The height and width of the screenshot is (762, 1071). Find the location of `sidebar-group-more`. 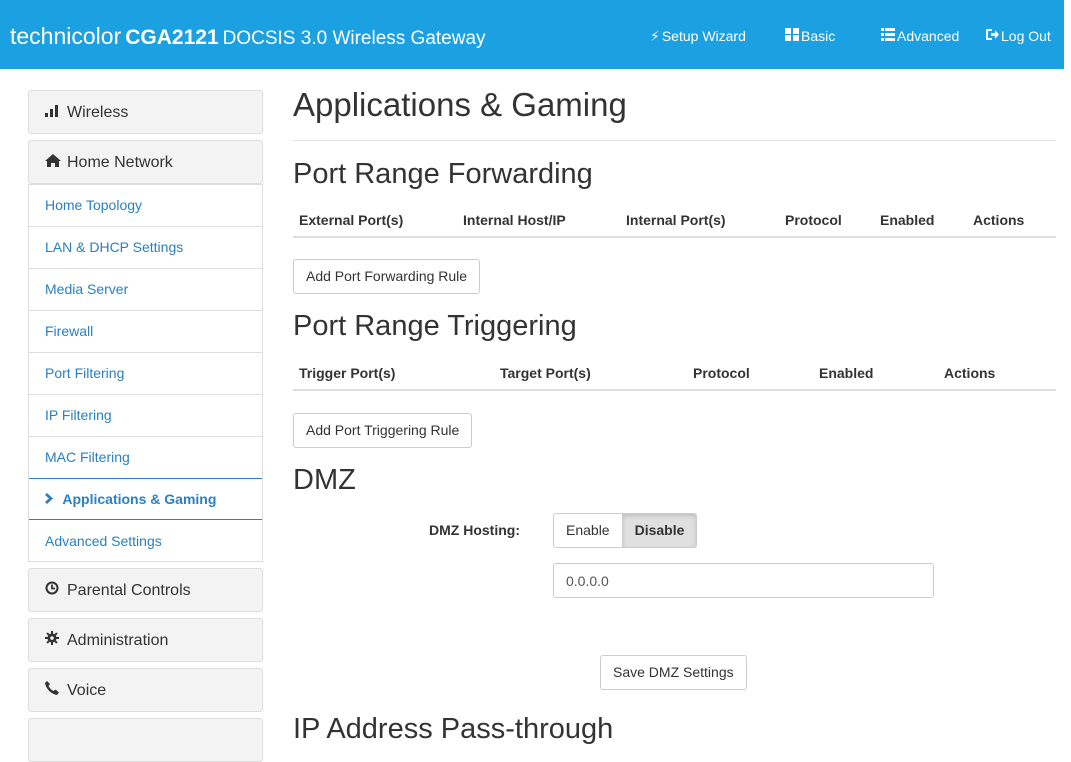

sidebar-group-more is located at coordinates (145, 740).